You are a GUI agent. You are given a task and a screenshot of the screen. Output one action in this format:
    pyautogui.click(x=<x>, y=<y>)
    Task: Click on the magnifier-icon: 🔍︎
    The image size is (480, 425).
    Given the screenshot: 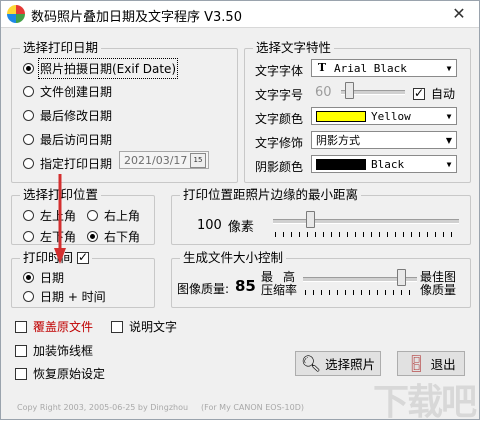 What is the action you would take?
    pyautogui.click(x=311, y=363)
    